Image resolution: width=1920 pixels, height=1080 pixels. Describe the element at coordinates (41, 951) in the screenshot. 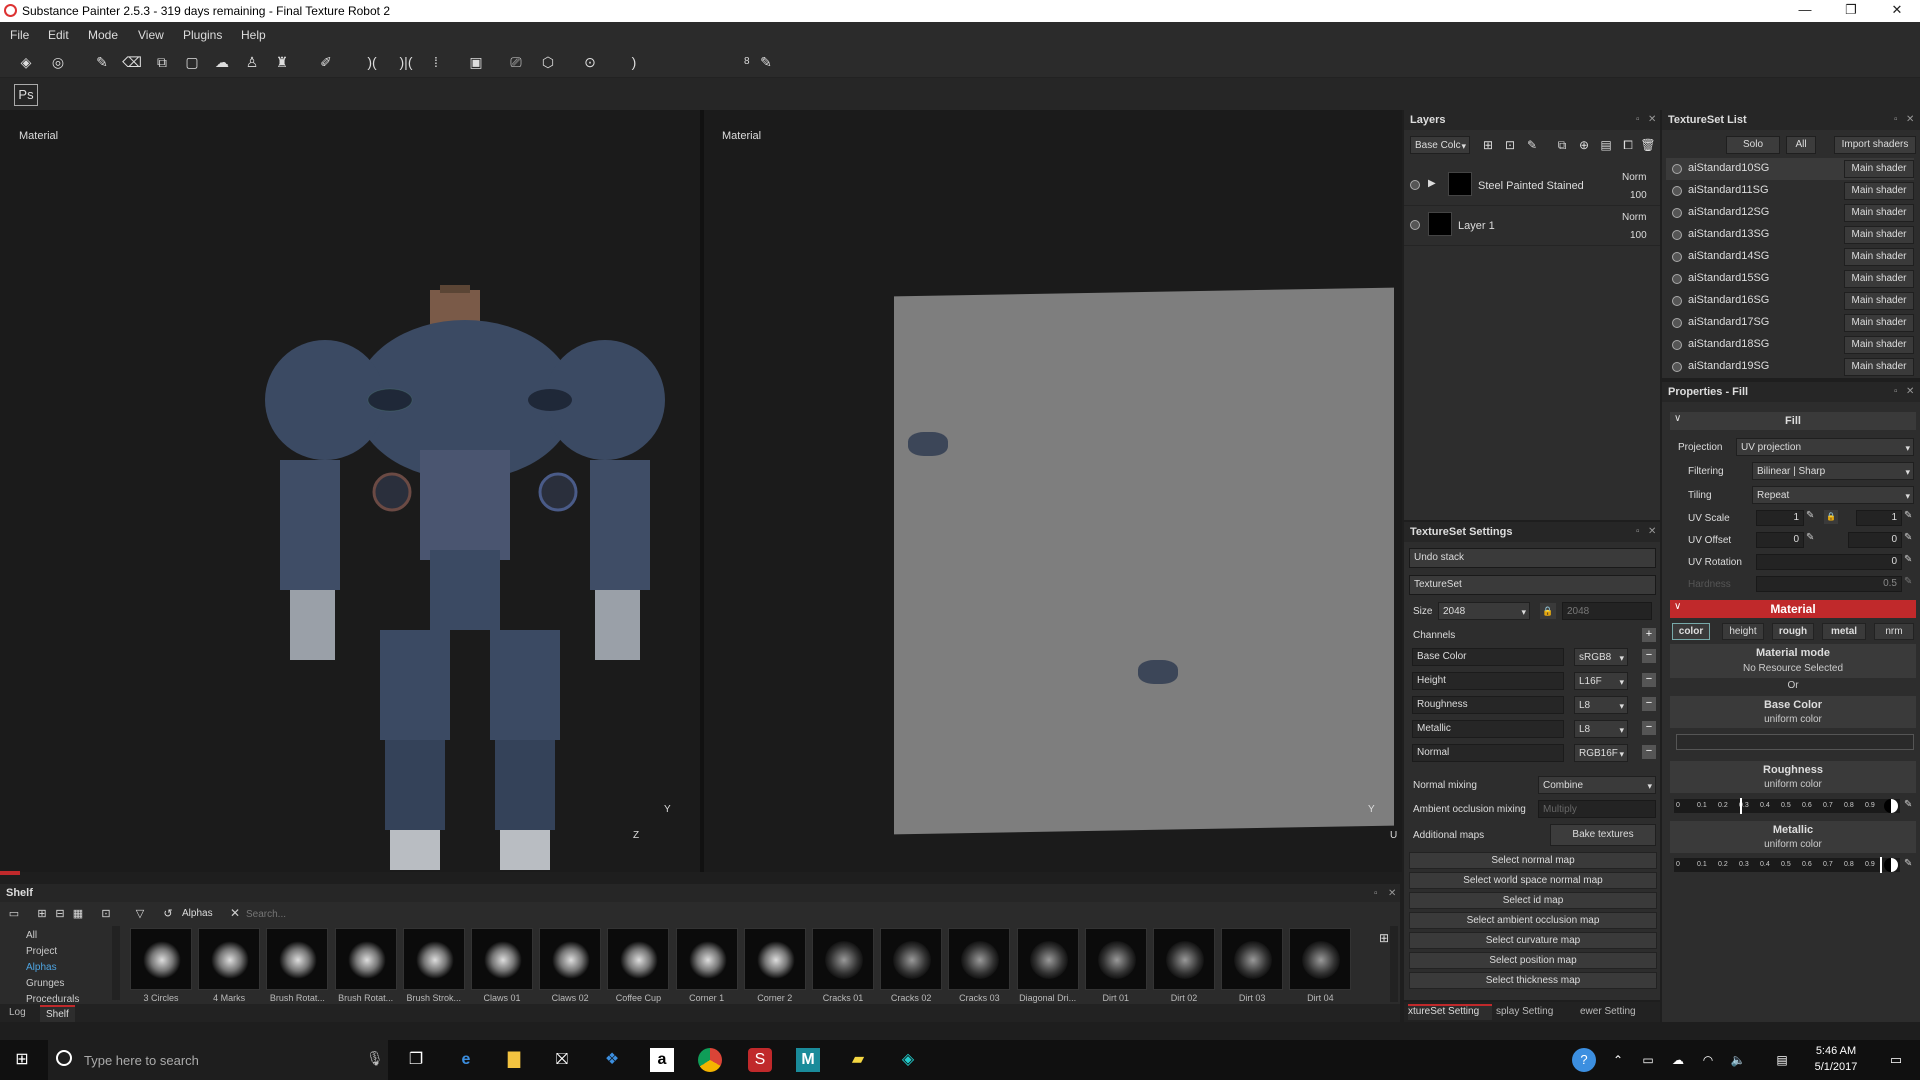

I see `shelf-category: Project` at that location.